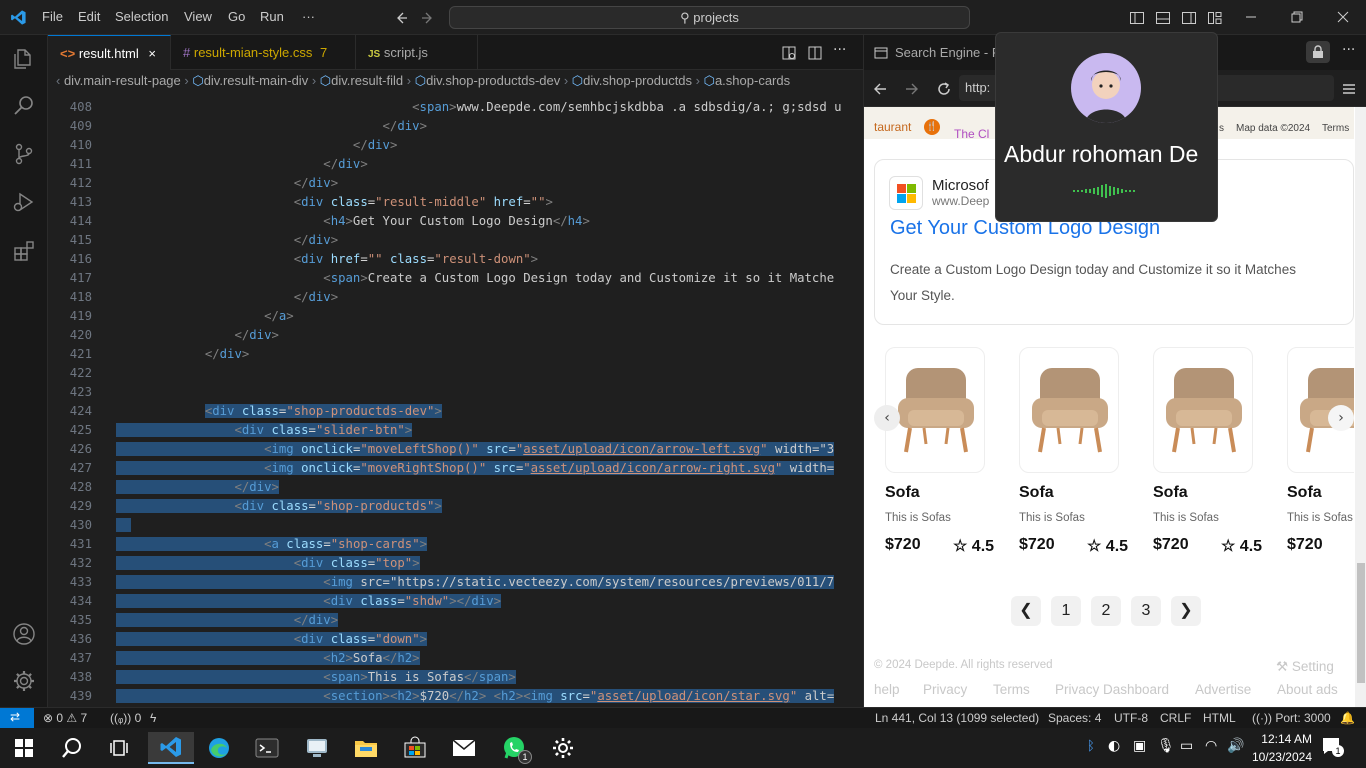 The width and height of the screenshot is (1366, 768). I want to click on code-line: 419 </a>, so click(455, 316).